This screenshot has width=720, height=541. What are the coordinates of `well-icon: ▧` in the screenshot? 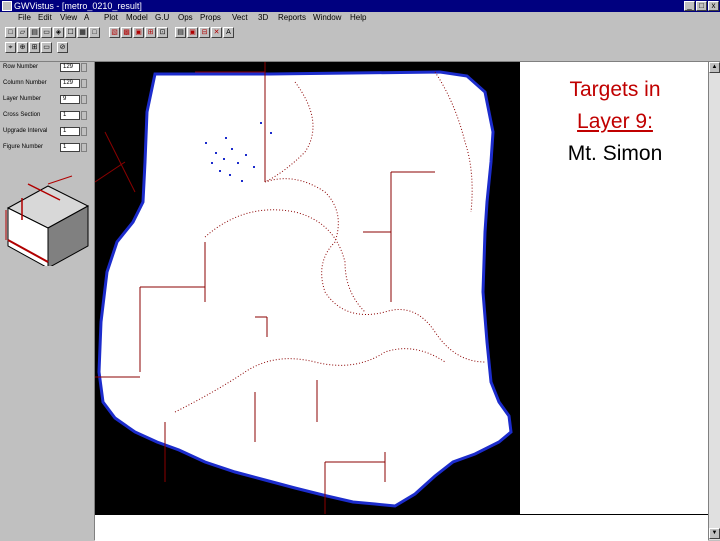 It's located at (114, 32).